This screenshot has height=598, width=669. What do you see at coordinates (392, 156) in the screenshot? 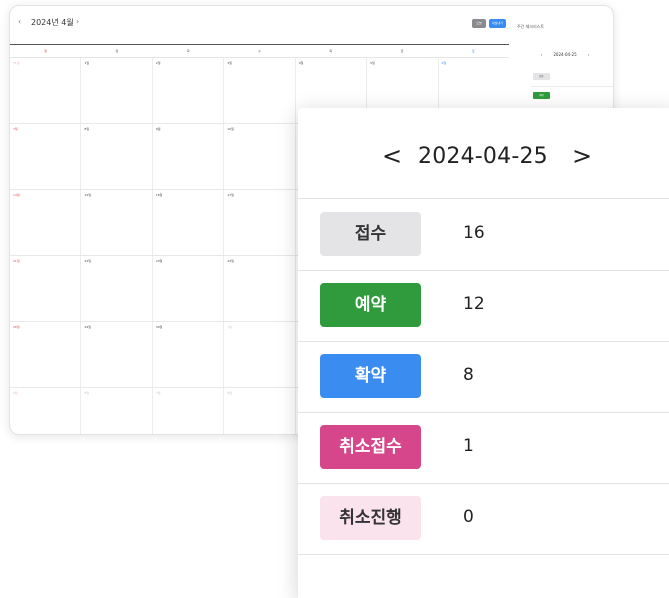
I see `prev-date-icon: <` at bounding box center [392, 156].